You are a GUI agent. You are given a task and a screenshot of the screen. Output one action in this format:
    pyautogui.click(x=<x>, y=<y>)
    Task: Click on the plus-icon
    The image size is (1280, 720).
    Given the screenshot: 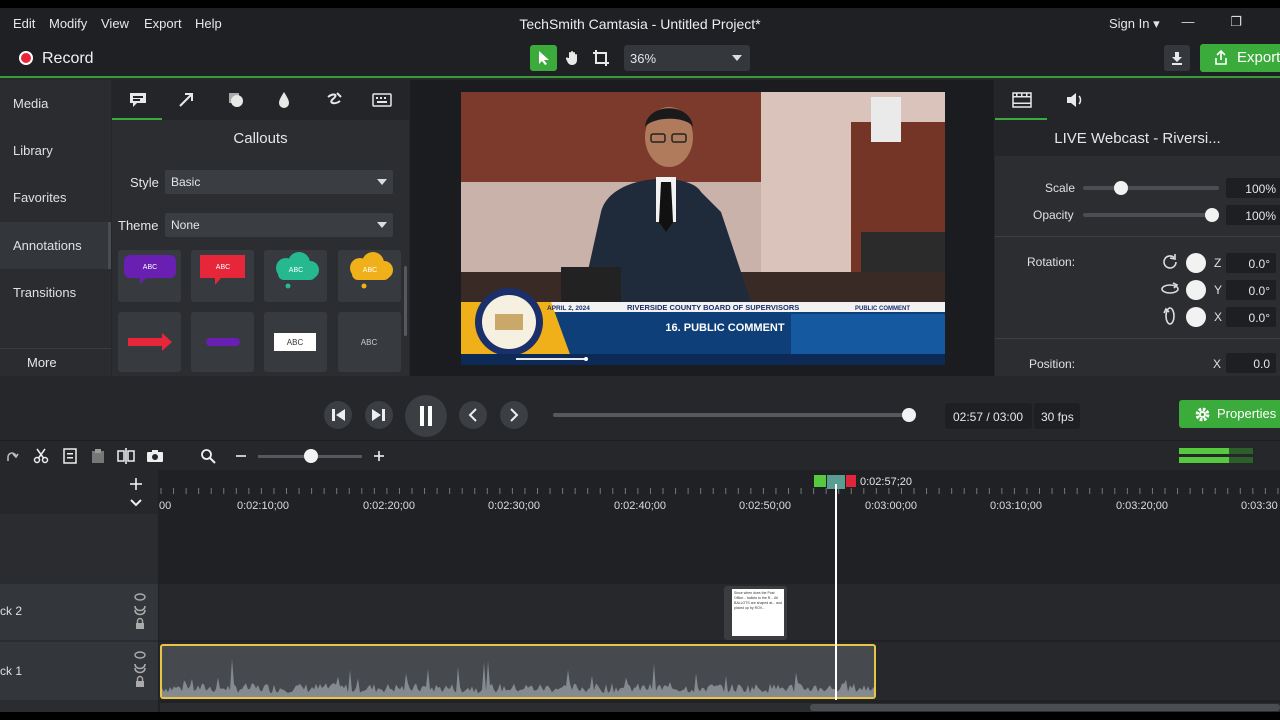 What is the action you would take?
    pyautogui.click(x=379, y=456)
    